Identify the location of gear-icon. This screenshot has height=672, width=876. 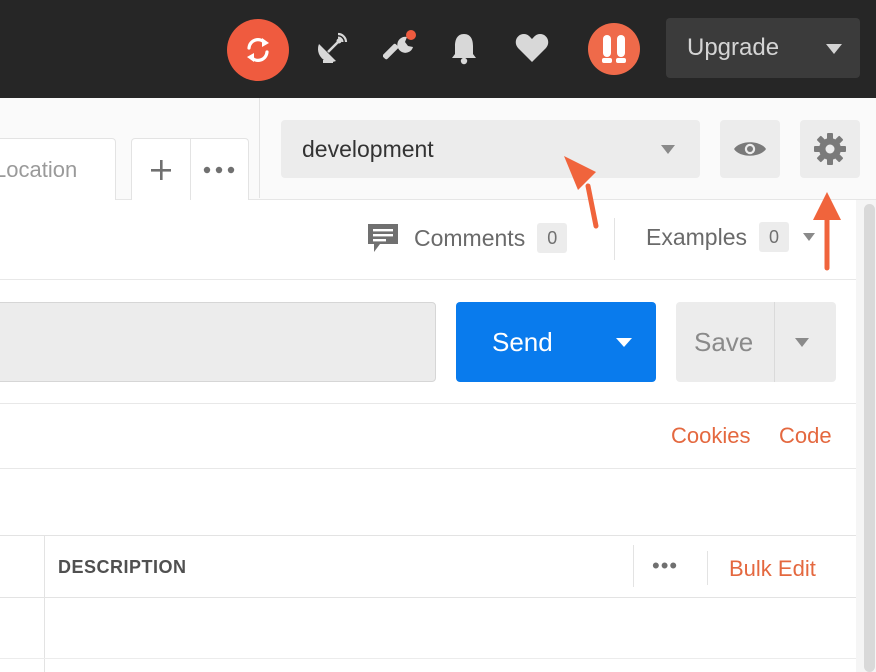
(830, 149).